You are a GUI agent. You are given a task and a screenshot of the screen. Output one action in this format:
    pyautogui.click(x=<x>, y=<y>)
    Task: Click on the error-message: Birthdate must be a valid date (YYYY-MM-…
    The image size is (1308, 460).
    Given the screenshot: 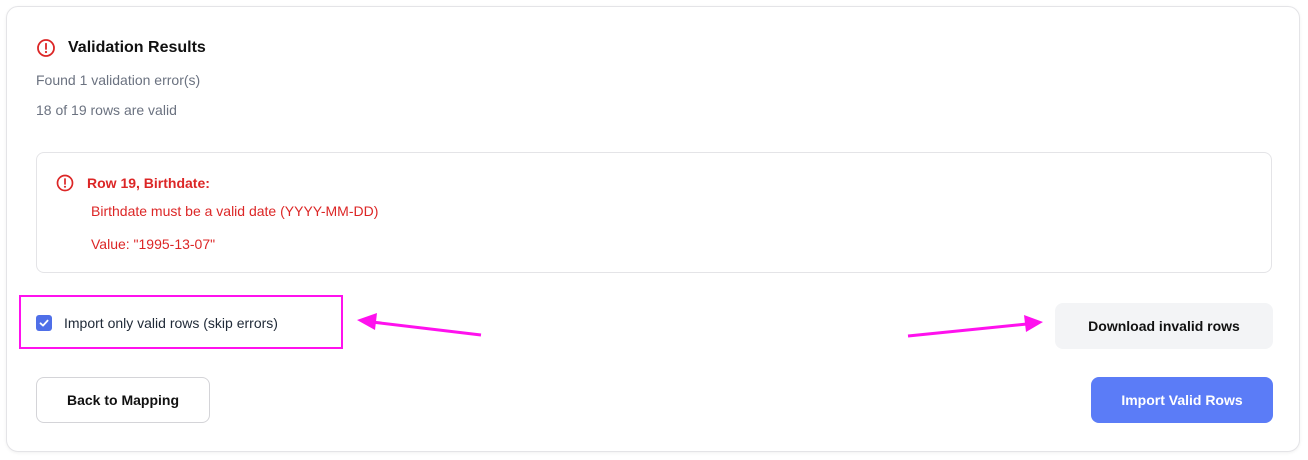 What is the action you would take?
    pyautogui.click(x=235, y=211)
    